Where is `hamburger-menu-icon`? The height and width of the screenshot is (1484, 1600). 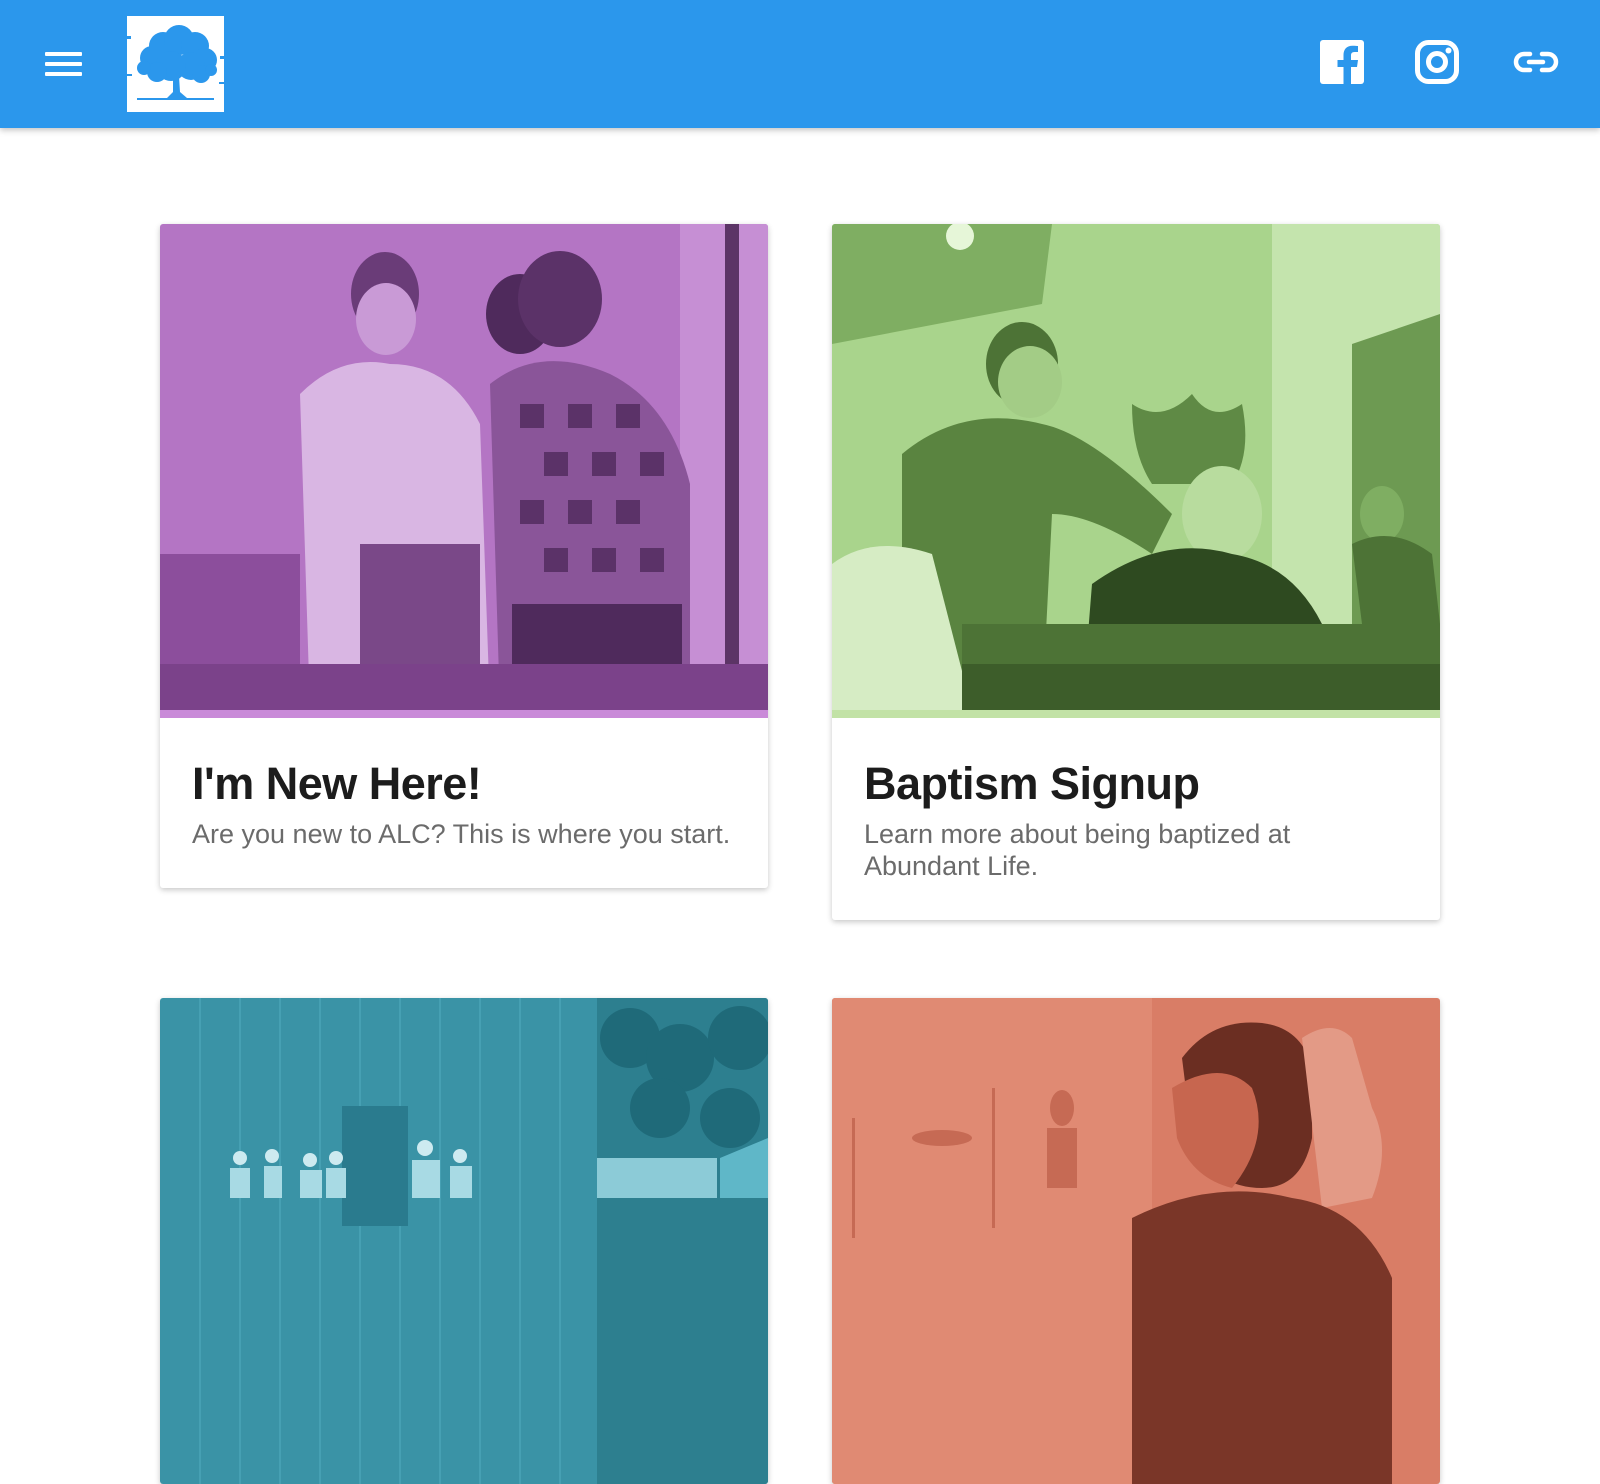
hamburger-menu-icon is located at coordinates (64, 64).